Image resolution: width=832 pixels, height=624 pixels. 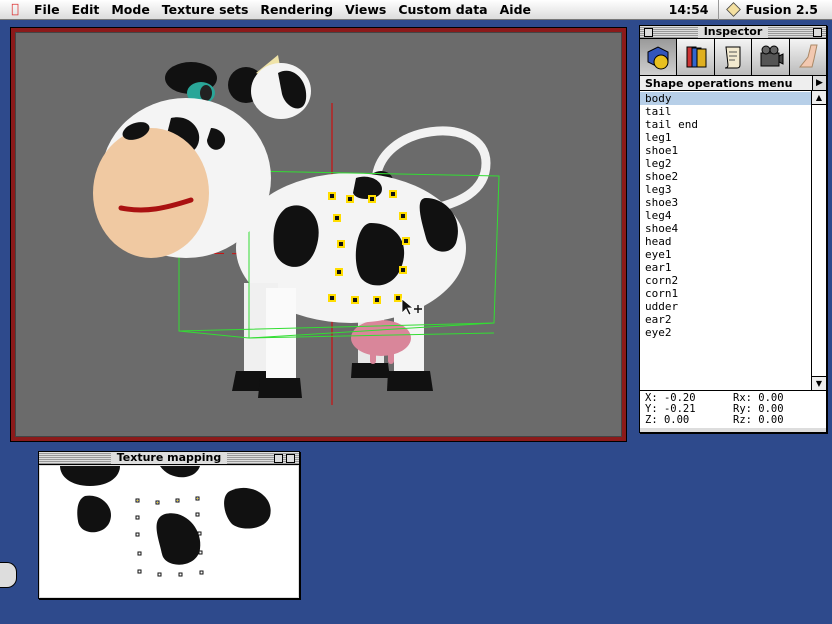 I want to click on menu-aide: Aide, so click(x=519, y=9).